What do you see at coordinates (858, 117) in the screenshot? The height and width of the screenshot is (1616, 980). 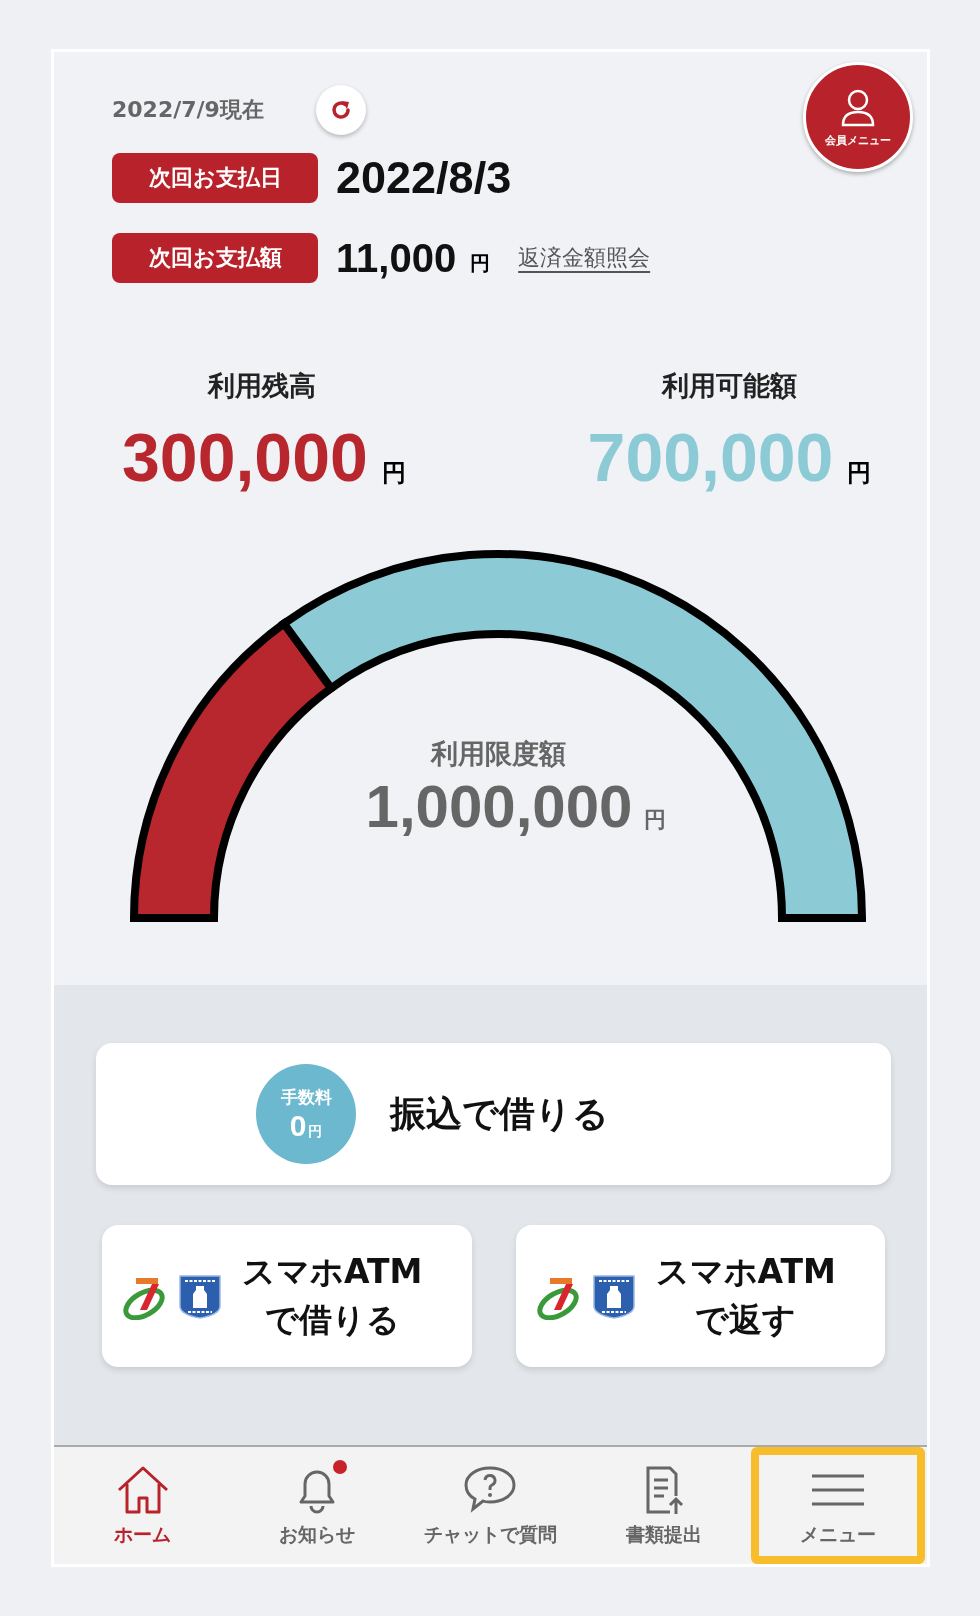 I see `member-menu-button: 会員メニュー` at bounding box center [858, 117].